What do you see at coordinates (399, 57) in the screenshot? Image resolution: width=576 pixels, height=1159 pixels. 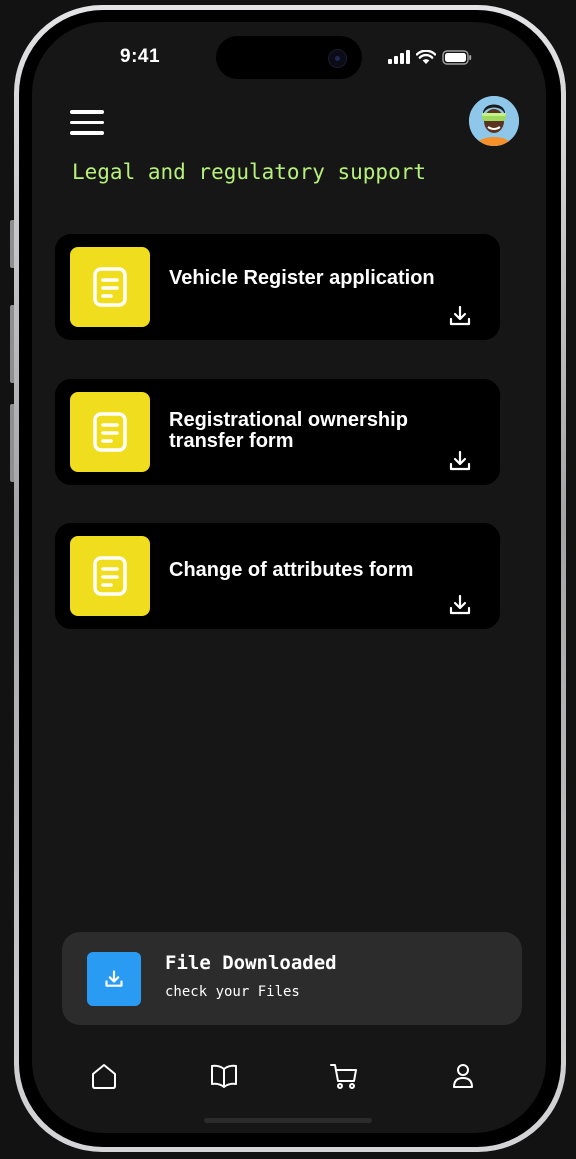 I see `signal-icon` at bounding box center [399, 57].